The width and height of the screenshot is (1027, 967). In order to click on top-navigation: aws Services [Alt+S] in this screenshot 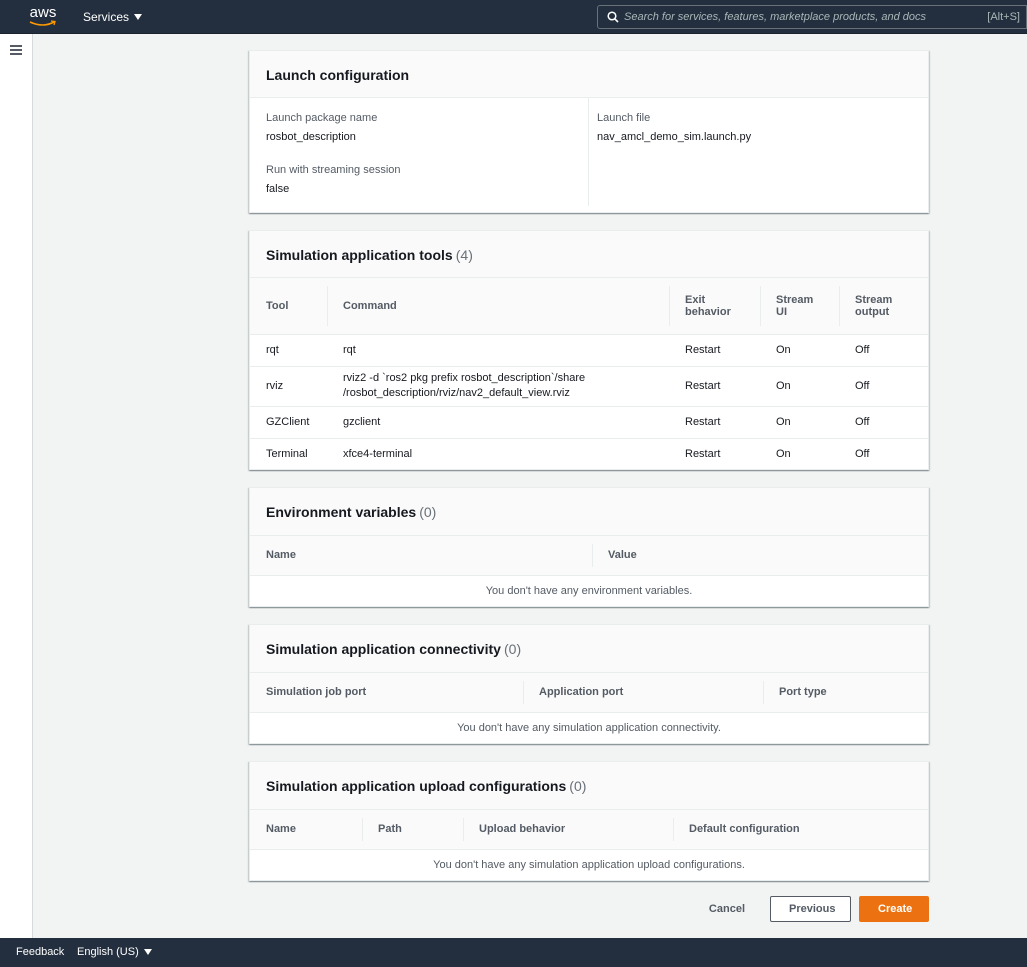, I will do `click(513, 17)`.